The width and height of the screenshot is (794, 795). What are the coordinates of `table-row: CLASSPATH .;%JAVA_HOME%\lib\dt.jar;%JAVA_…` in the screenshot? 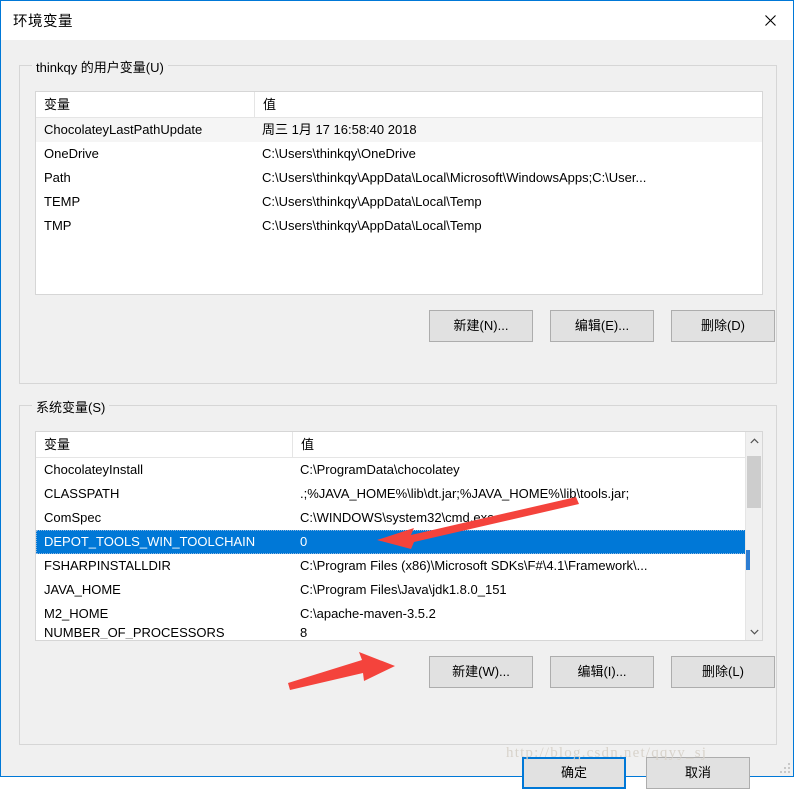 It's located at (399, 494).